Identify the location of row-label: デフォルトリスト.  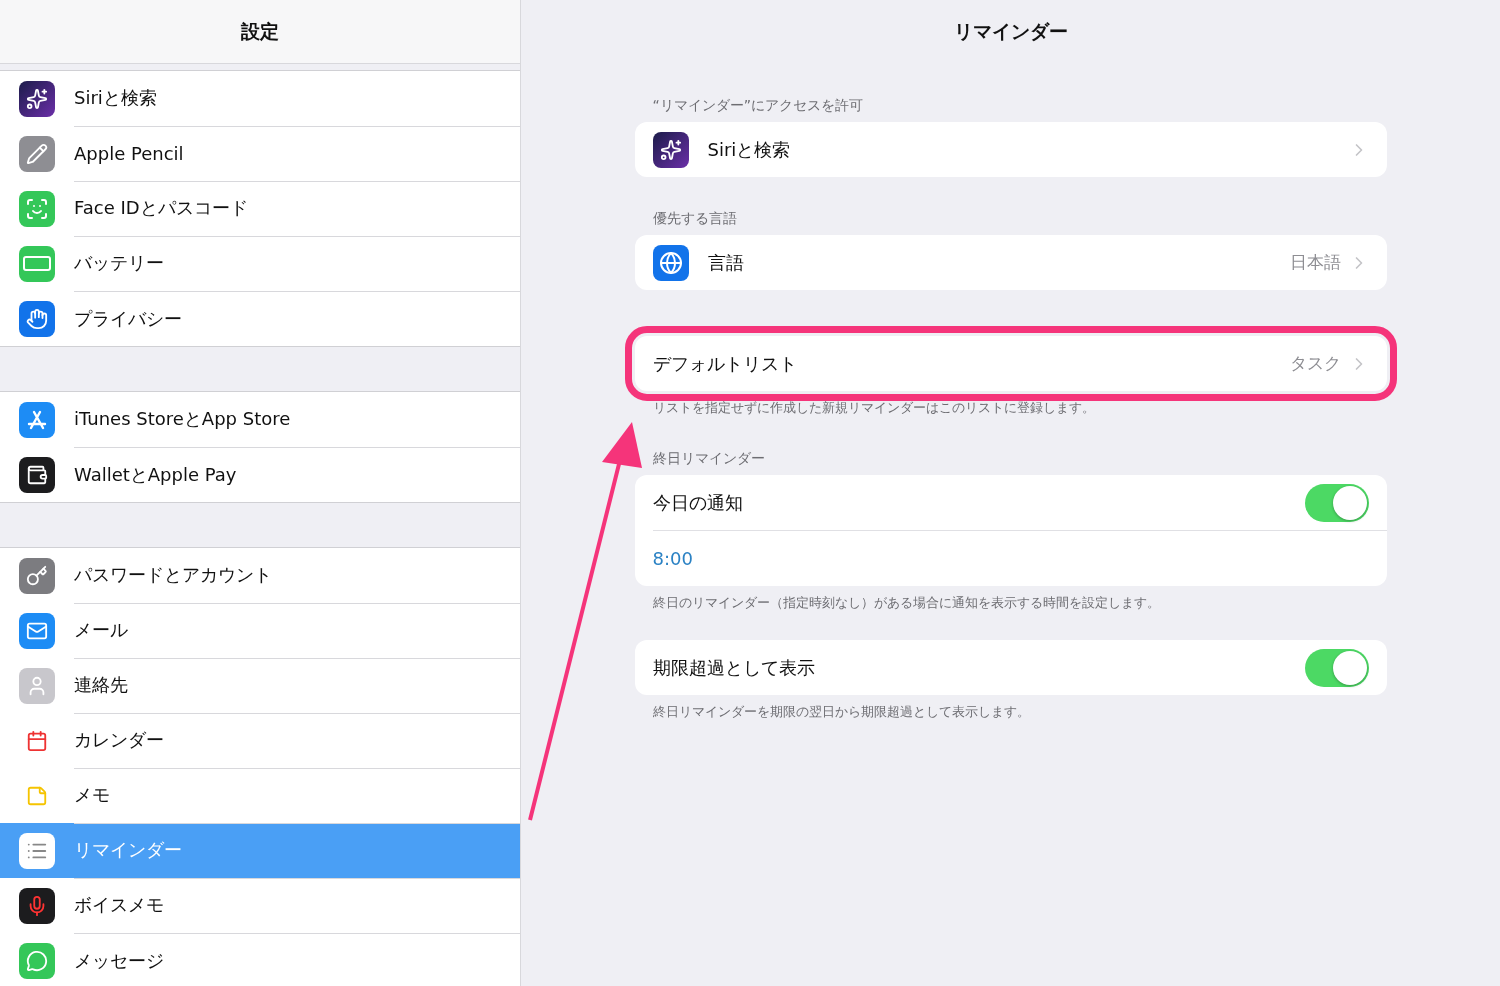
(725, 363).